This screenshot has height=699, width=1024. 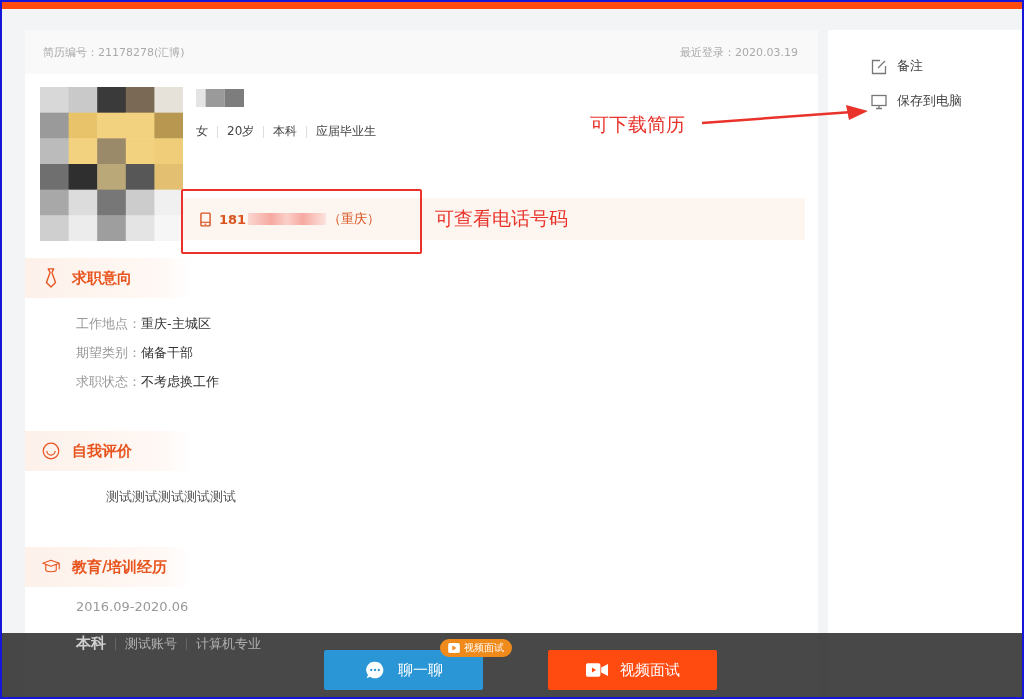 I want to click on self-evaluation-text: 测试测试测试测试测试, so click(x=171, y=497).